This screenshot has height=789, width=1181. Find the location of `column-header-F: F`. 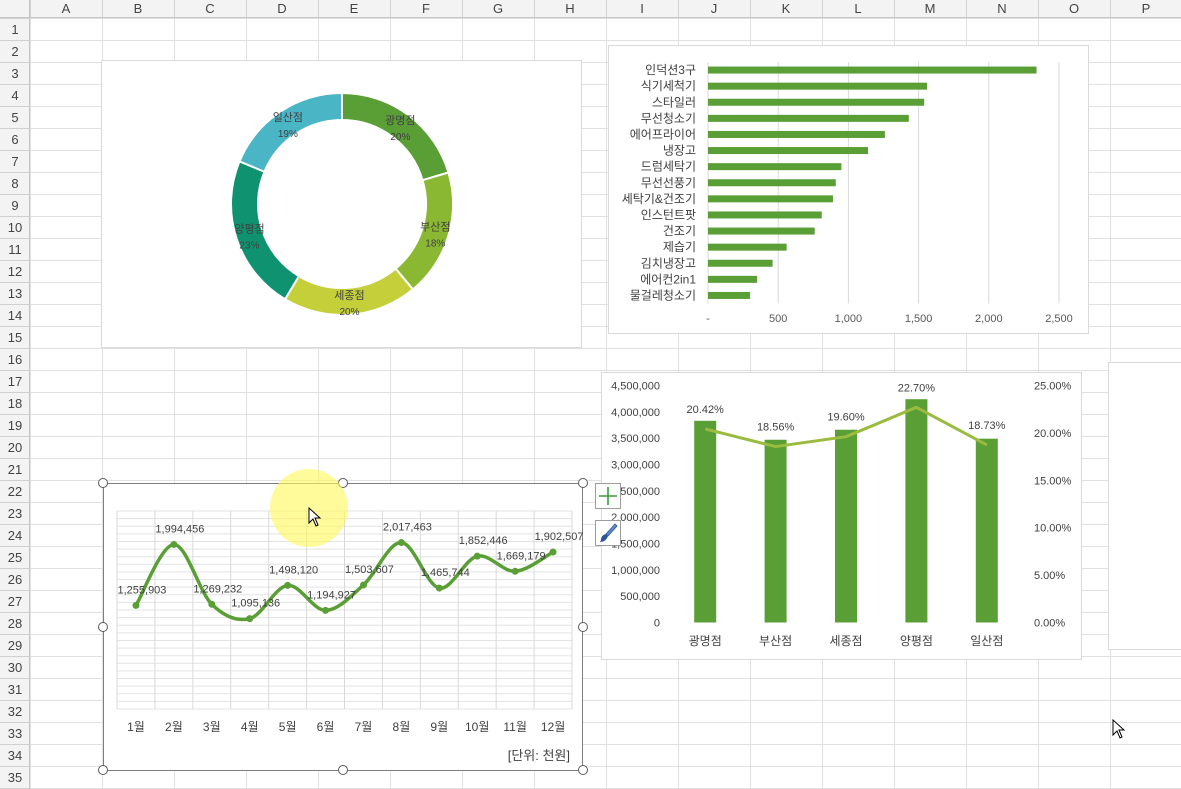

column-header-F: F is located at coordinates (426, 8).